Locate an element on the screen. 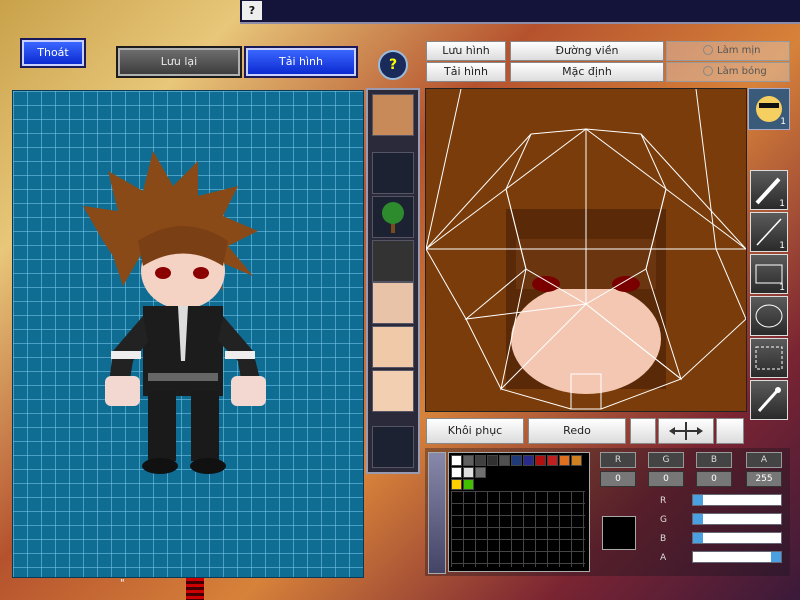 This screenshot has width=800, height=600. eyedropper-tool is located at coordinates (769, 400).